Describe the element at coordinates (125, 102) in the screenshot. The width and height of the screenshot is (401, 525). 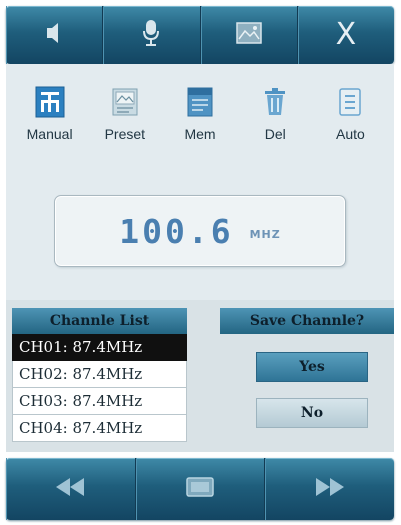
I see `preset-icon` at that location.